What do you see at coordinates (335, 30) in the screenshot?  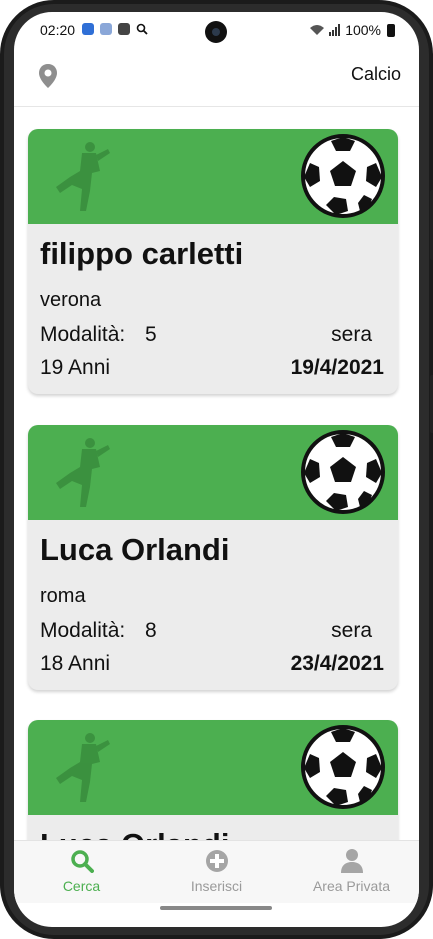 I see `signal-icon` at bounding box center [335, 30].